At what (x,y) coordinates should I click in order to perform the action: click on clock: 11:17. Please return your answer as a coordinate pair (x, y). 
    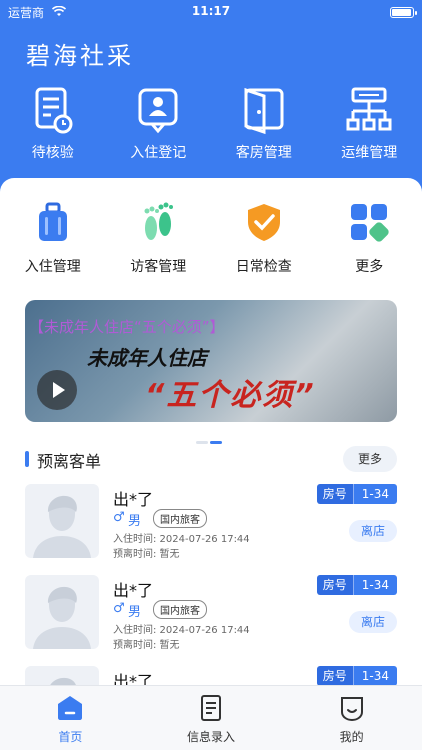
    Looking at the image, I should click on (211, 11).